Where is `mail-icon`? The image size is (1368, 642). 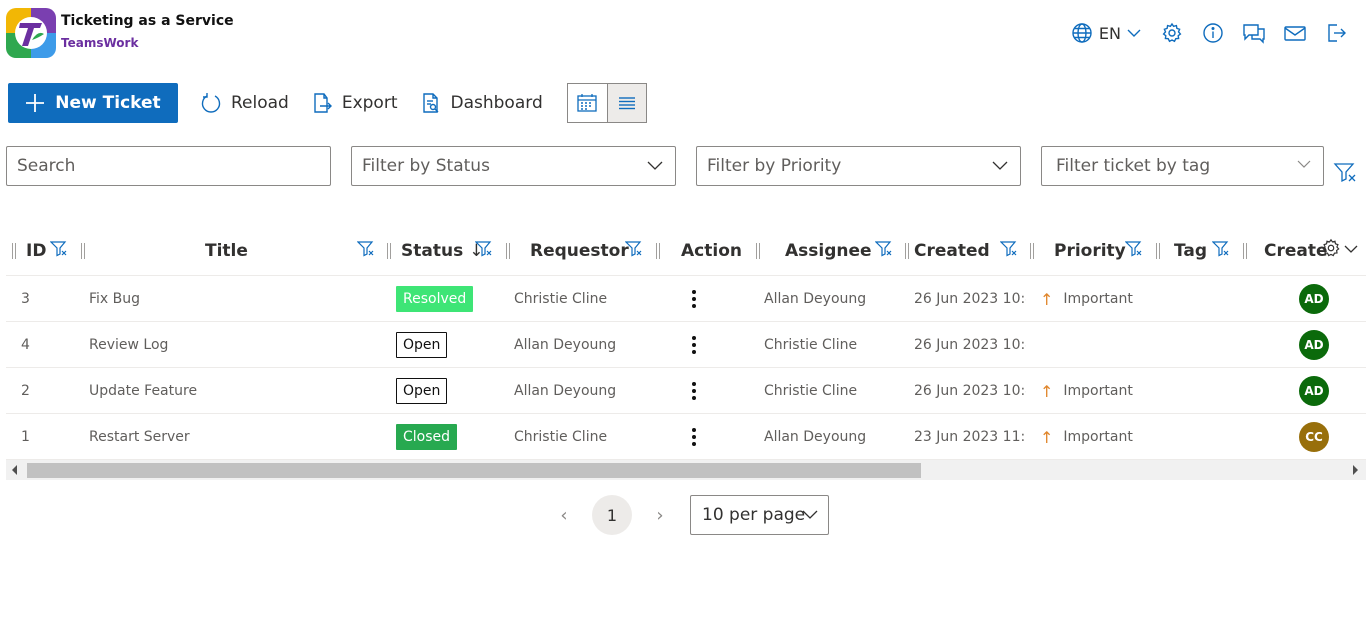 mail-icon is located at coordinates (1294, 33).